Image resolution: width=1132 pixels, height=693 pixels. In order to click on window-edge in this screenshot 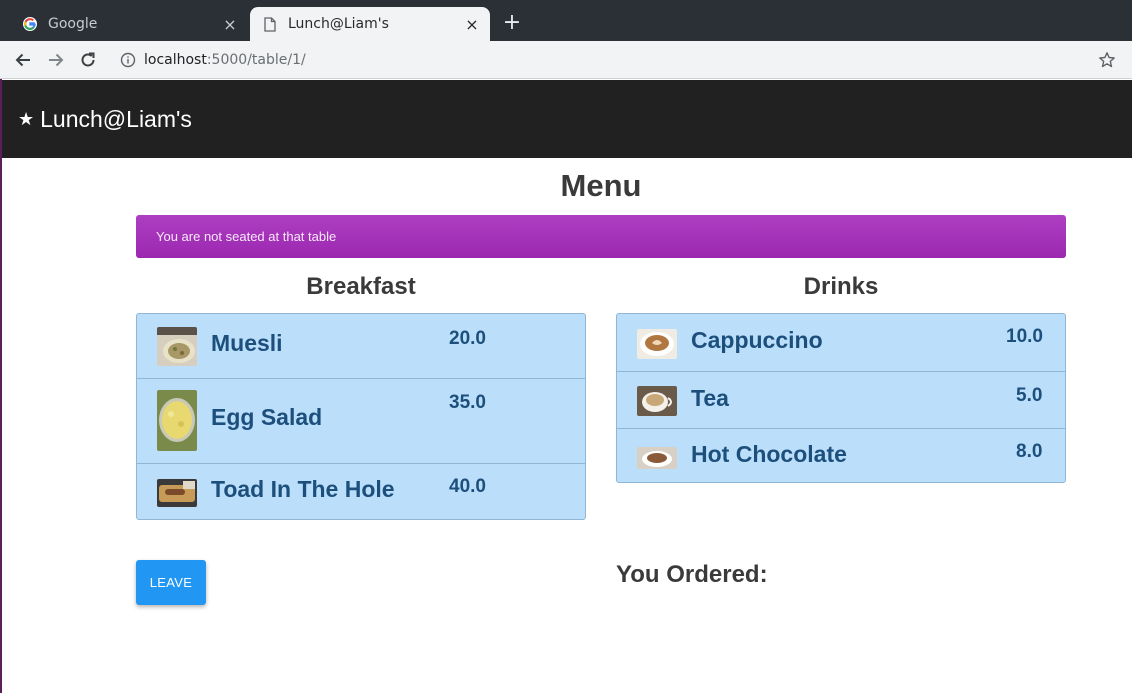, I will do `click(1, 386)`.